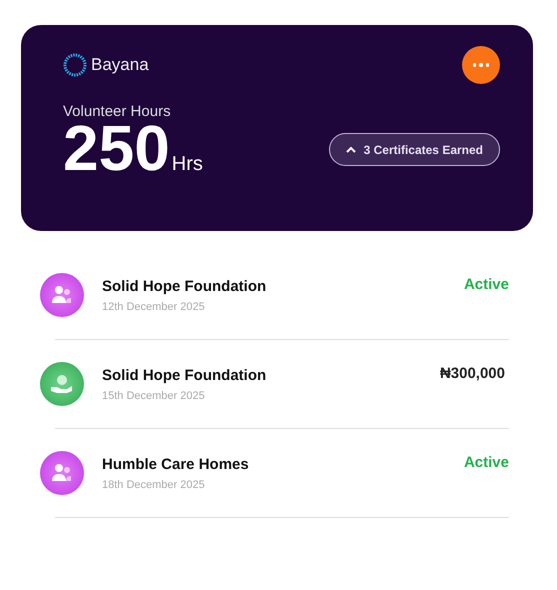 The width and height of the screenshot is (557, 590). Describe the element at coordinates (154, 484) in the screenshot. I see `item-date: 18th December 2025` at that location.